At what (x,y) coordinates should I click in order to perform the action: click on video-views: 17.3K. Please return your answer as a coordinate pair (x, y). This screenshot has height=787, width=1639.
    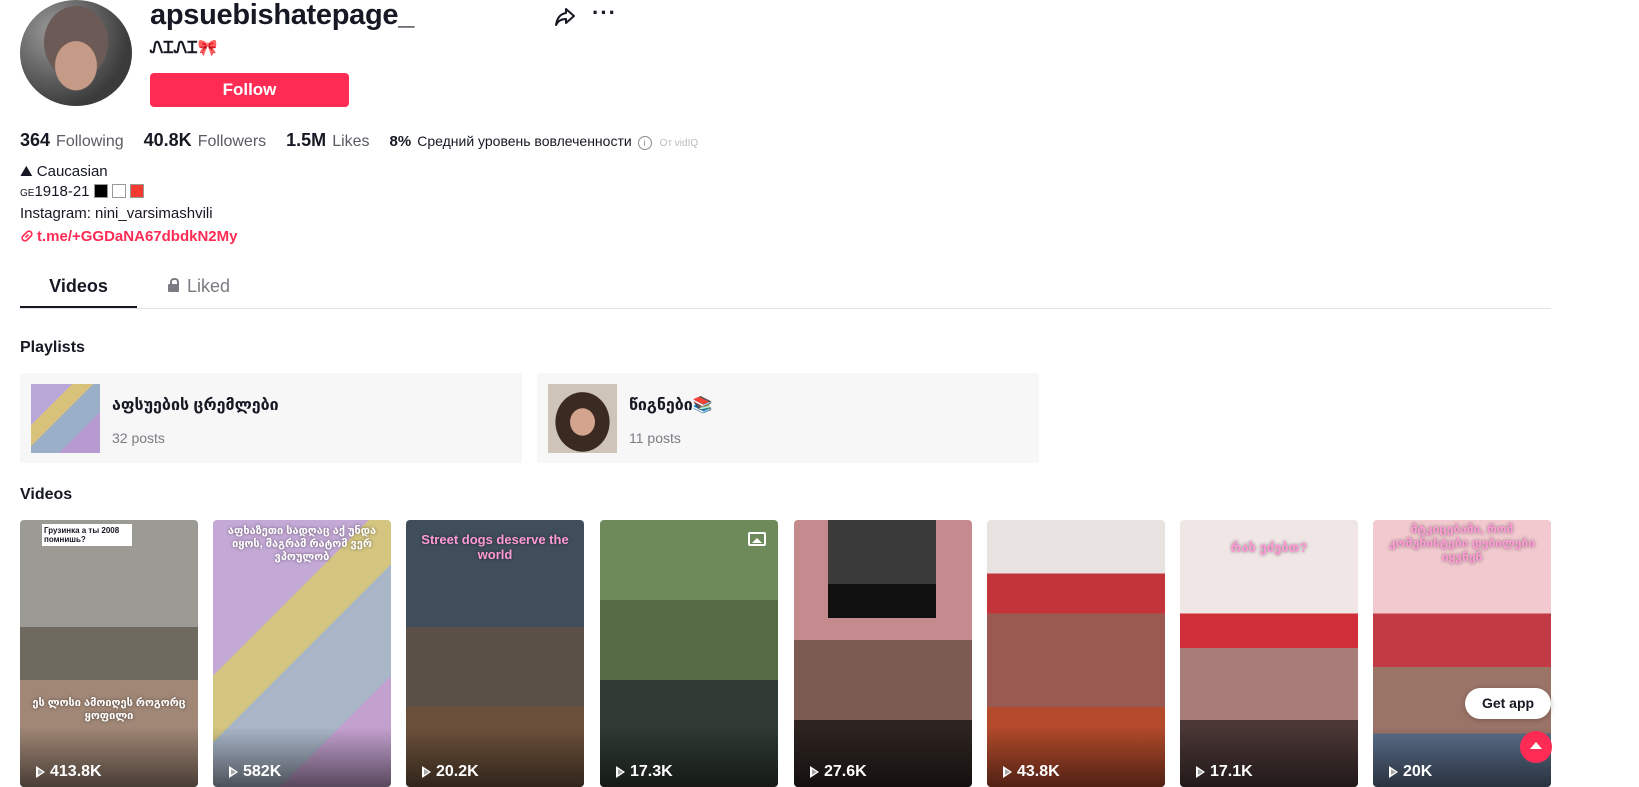
    Looking at the image, I should click on (644, 772).